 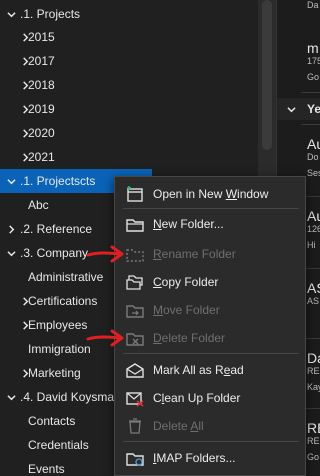 I want to click on menu-item-label: Rename Folder, so click(x=194, y=254).